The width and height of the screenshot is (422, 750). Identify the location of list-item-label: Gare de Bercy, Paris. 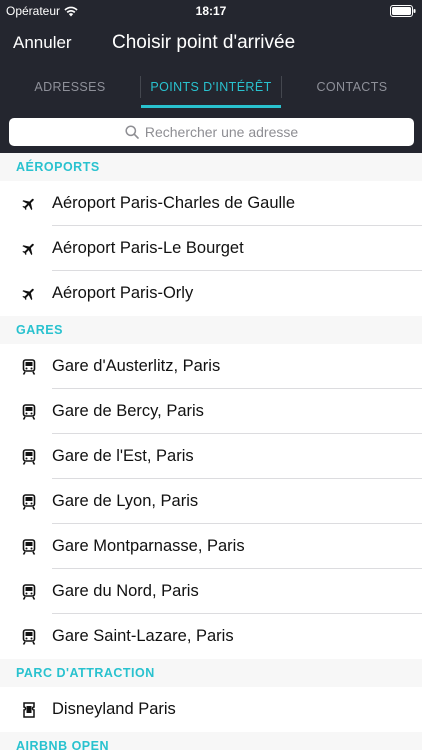
(128, 411).